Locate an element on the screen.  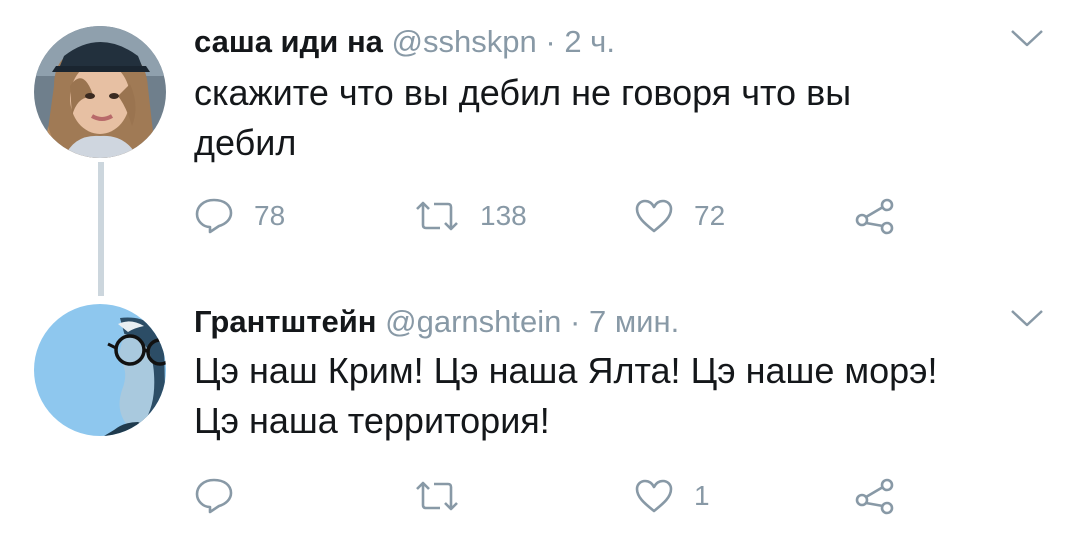
username: @sshskpn is located at coordinates (464, 41).